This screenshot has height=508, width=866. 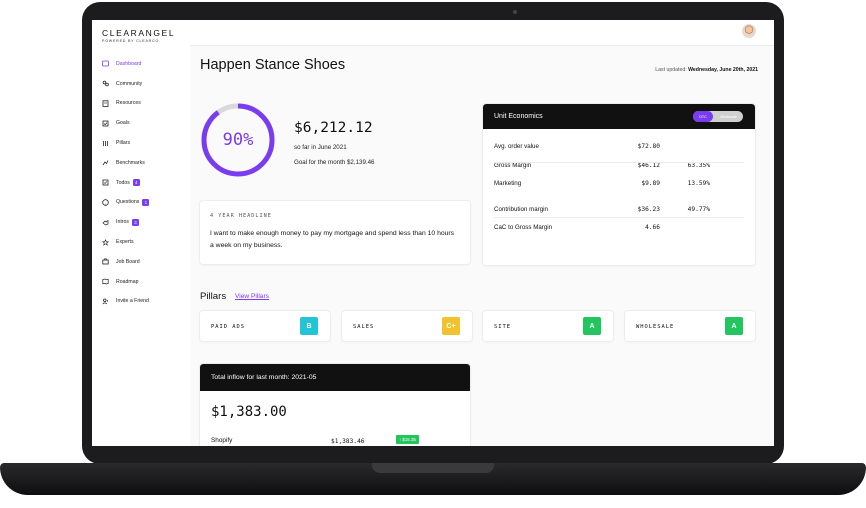 I want to click on pillar-grade-badge: A, so click(x=734, y=326).